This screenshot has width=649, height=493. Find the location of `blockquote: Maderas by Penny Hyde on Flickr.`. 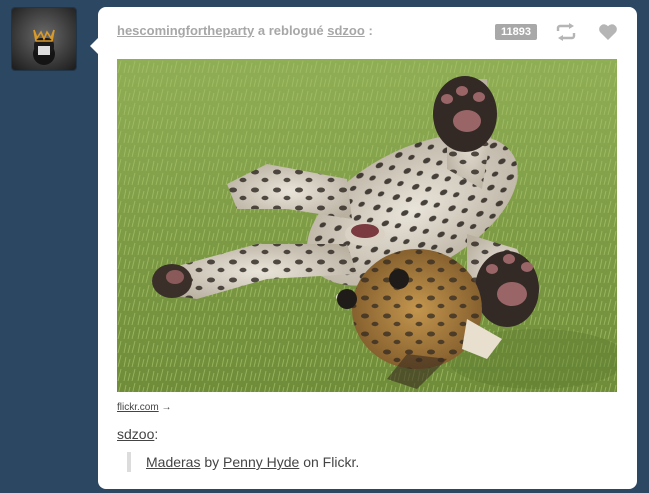

blockquote: Maderas by Penny Hyde on Flickr. is located at coordinates (243, 462).